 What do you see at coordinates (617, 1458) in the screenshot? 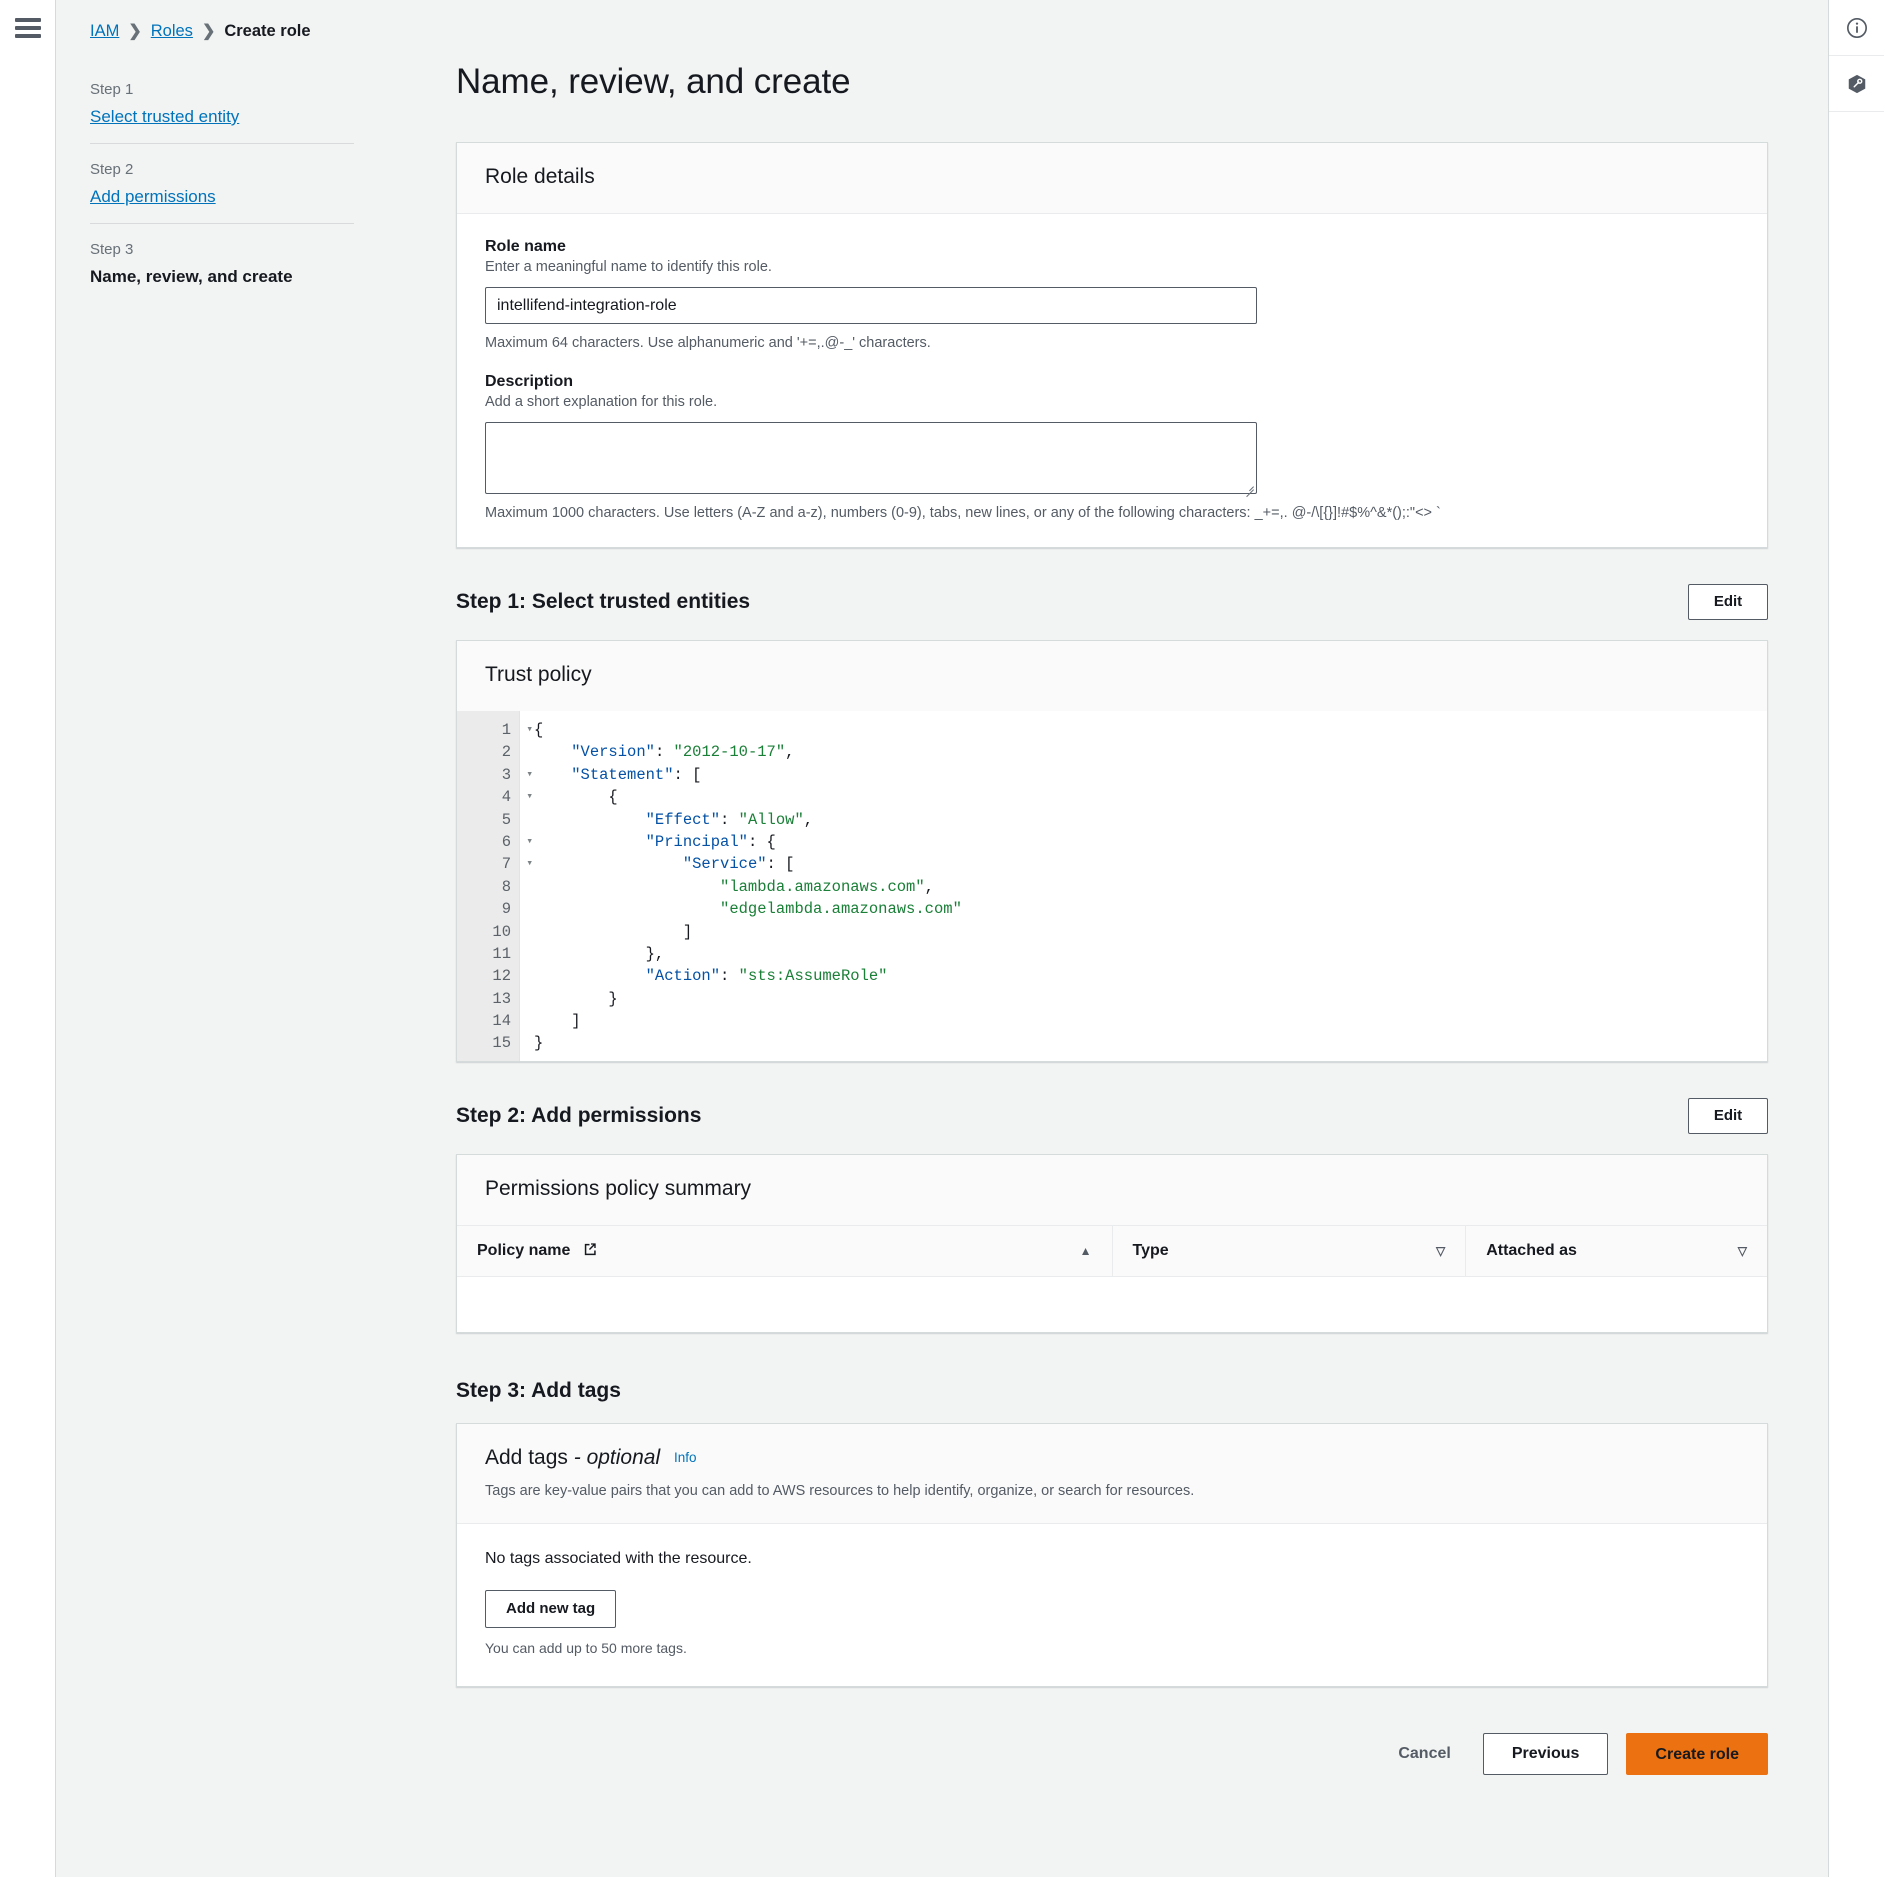
I see `add-tags-optional-text: - optional` at bounding box center [617, 1458].